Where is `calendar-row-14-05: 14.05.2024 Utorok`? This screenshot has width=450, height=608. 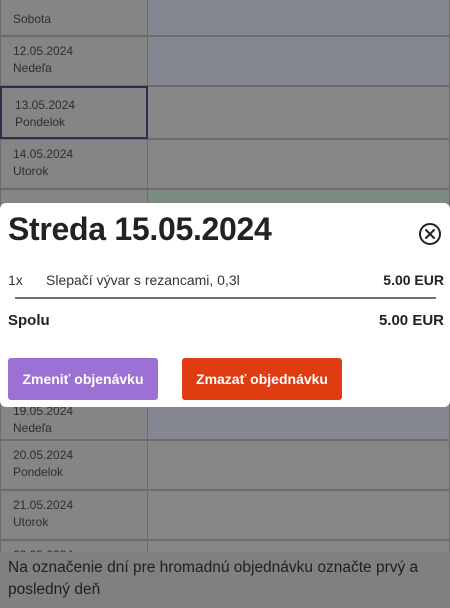 calendar-row-14-05: 14.05.2024 Utorok is located at coordinates (225, 164).